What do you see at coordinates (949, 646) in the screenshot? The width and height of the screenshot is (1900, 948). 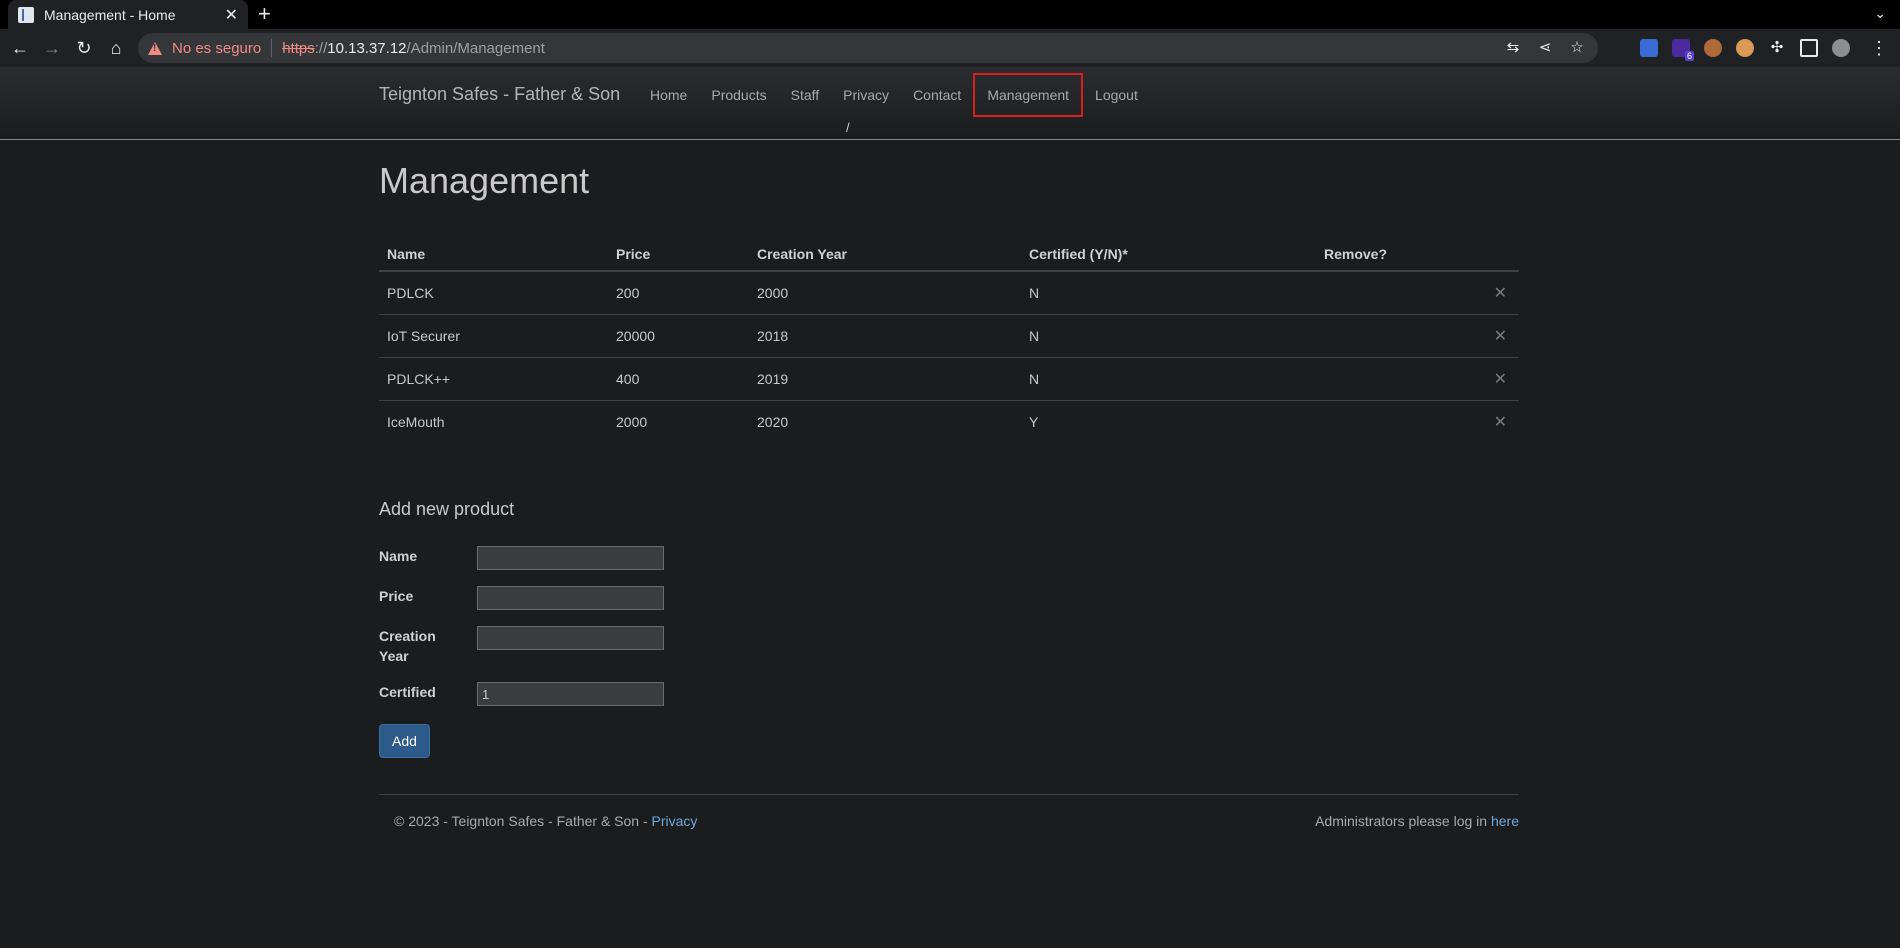 I see `creation-year-row: Creation Year` at bounding box center [949, 646].